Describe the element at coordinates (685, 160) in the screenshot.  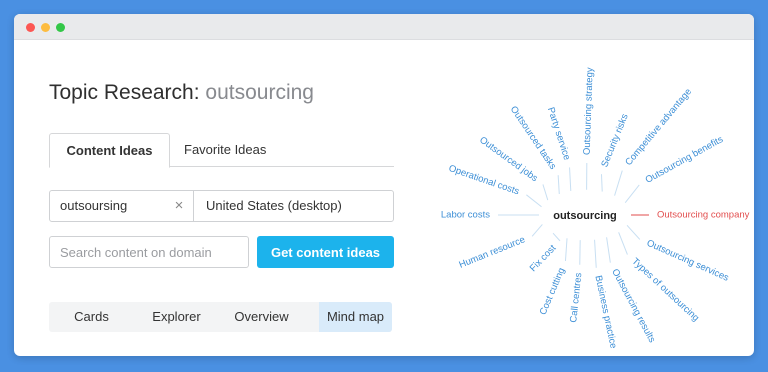
I see `mind-map-topic: Outsourcing benefits` at that location.